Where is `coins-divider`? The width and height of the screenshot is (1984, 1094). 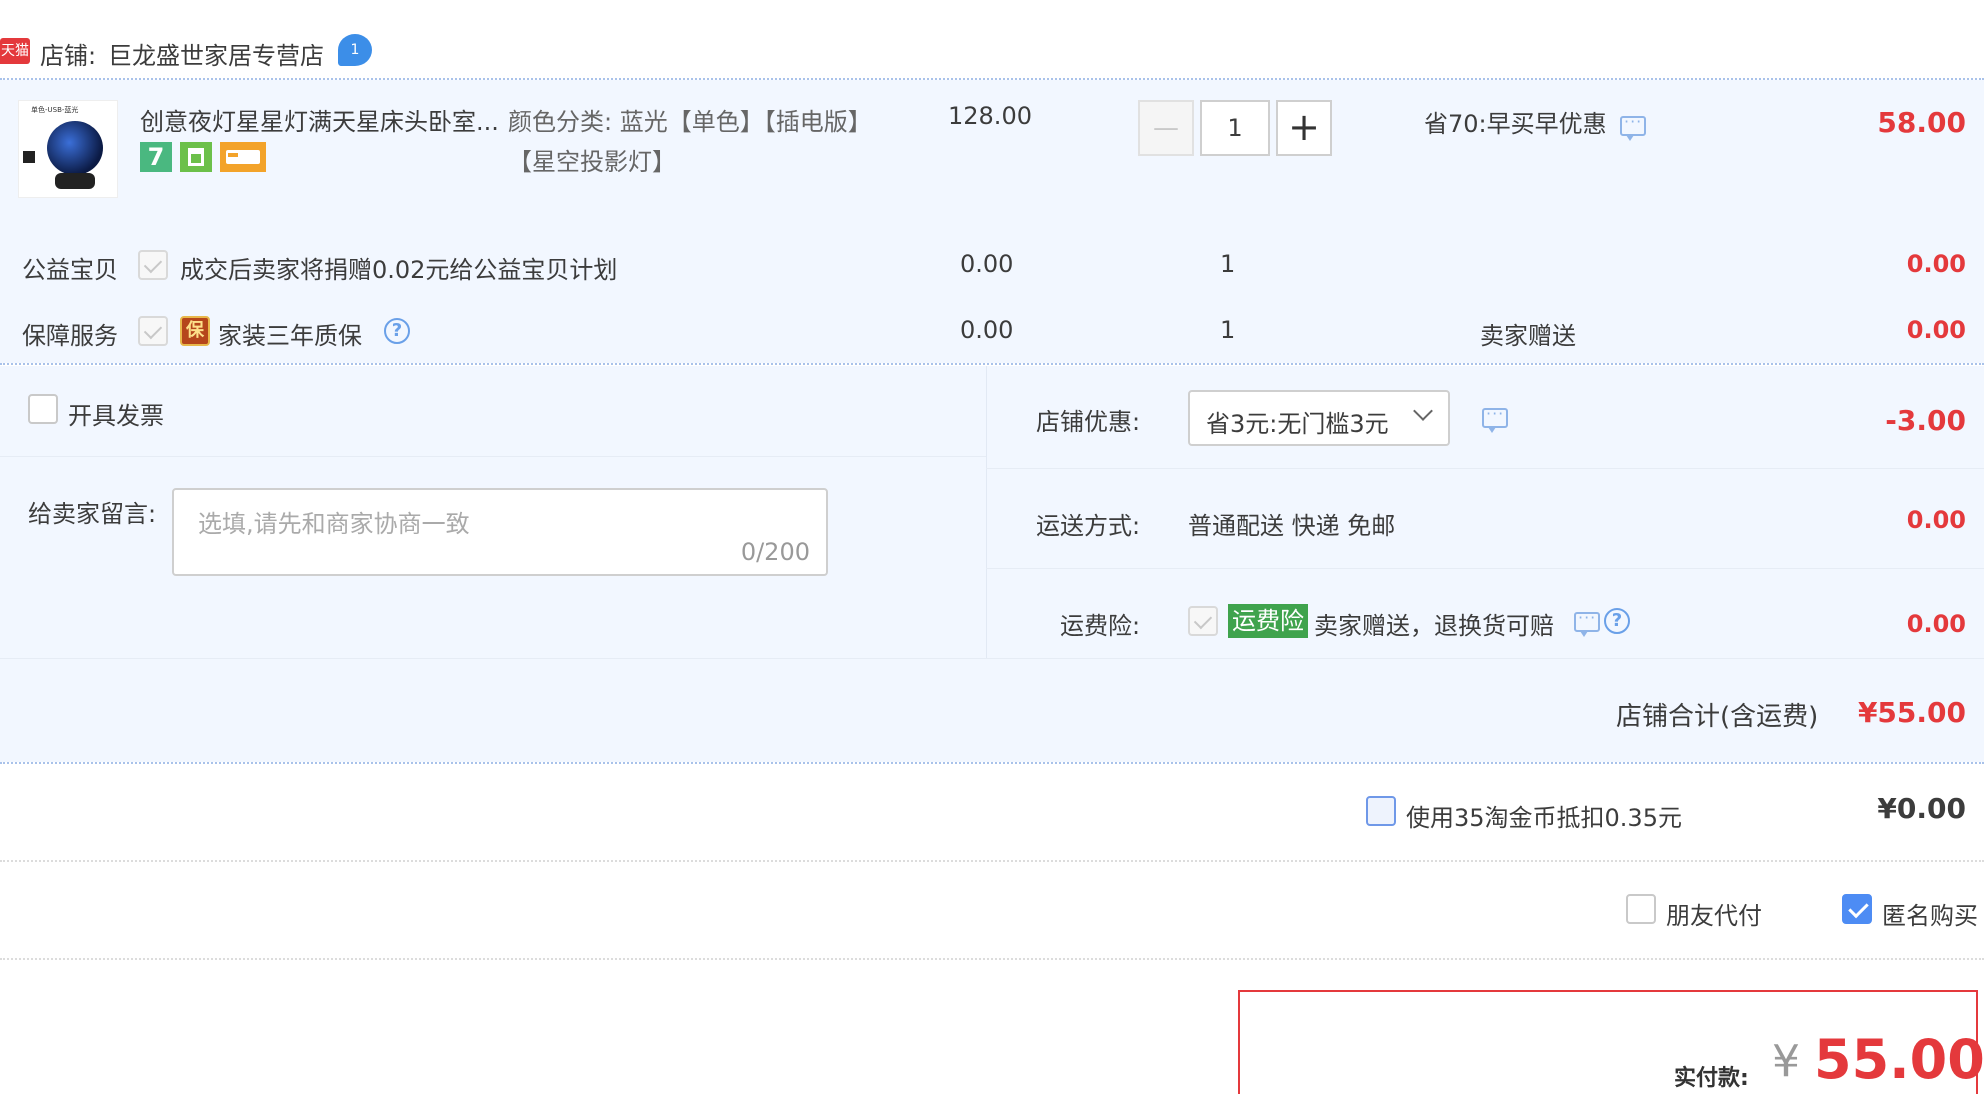 coins-divider is located at coordinates (992, 861).